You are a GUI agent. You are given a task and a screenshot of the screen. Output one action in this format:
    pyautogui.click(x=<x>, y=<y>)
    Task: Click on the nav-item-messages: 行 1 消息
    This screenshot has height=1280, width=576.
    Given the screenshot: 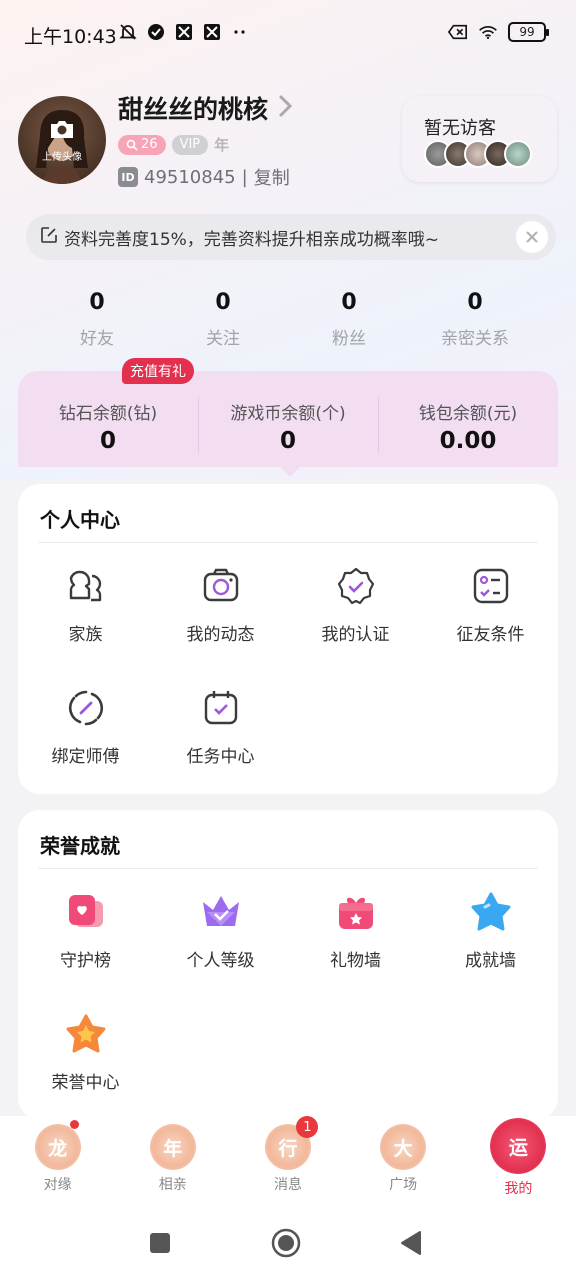 What is the action you would take?
    pyautogui.click(x=287, y=1162)
    